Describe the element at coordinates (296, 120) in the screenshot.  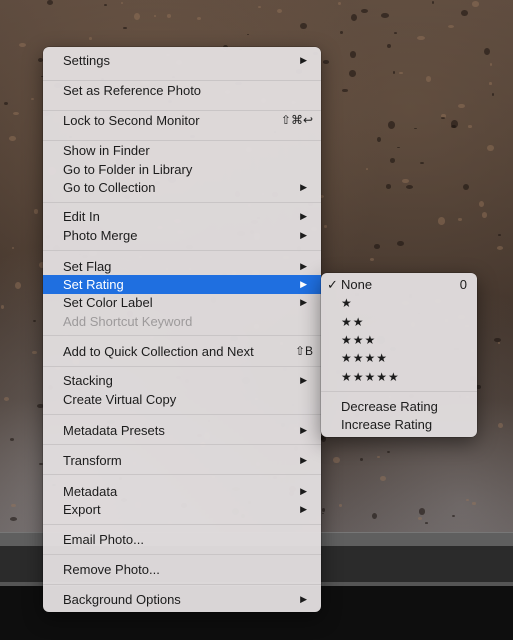
I see `keyboard-shortcut: ⇧⌘↩` at that location.